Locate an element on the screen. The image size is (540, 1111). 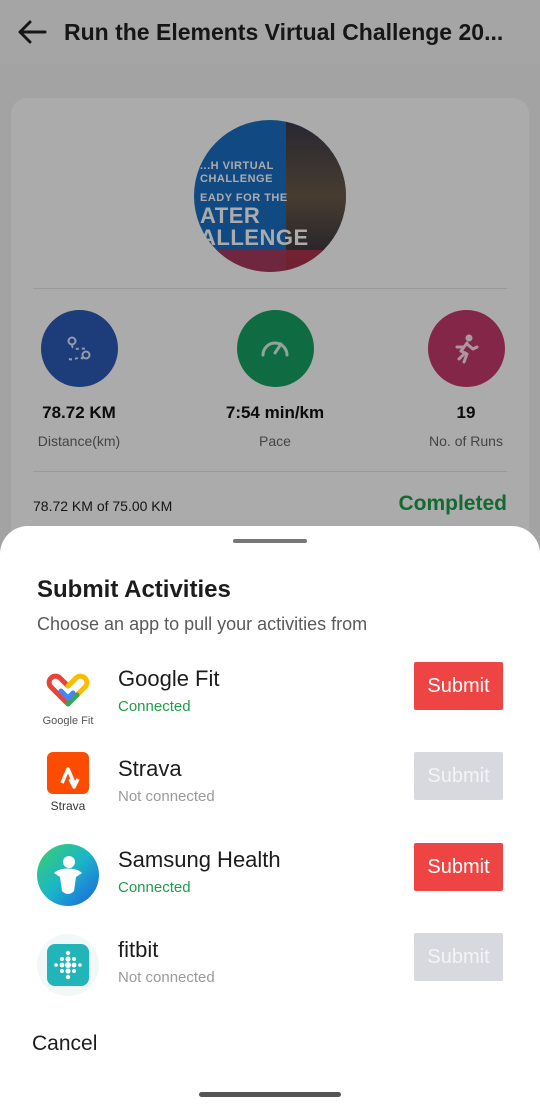
app-name: Strava is located at coordinates (150, 768).